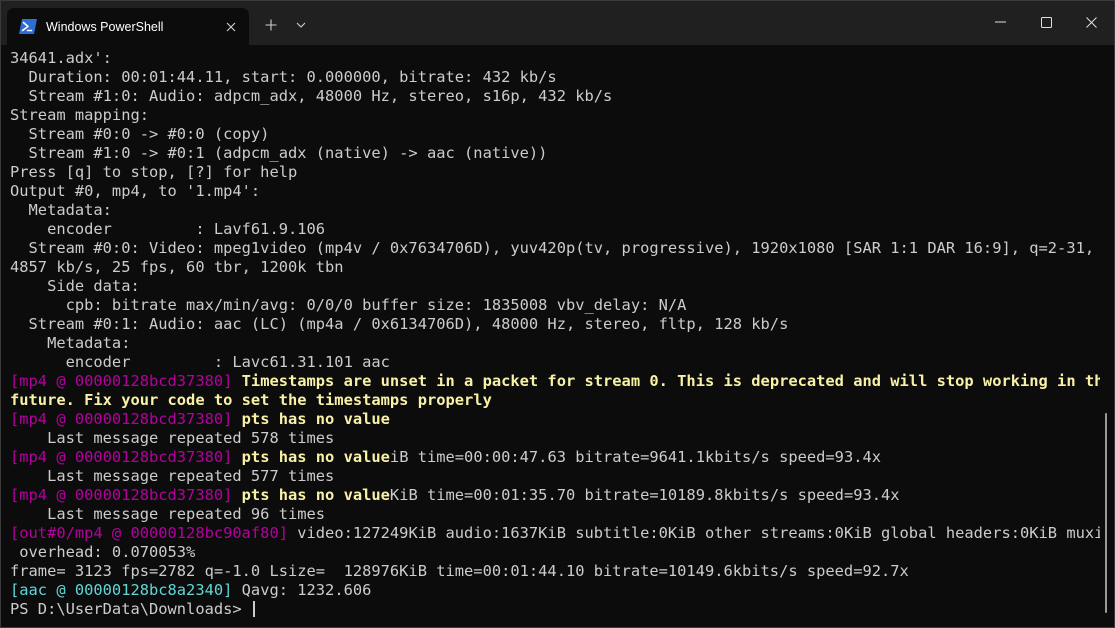 This screenshot has height=628, width=1115. Describe the element at coordinates (555, 514) in the screenshot. I see `terminal-line: Last message repeated 96 times` at that location.